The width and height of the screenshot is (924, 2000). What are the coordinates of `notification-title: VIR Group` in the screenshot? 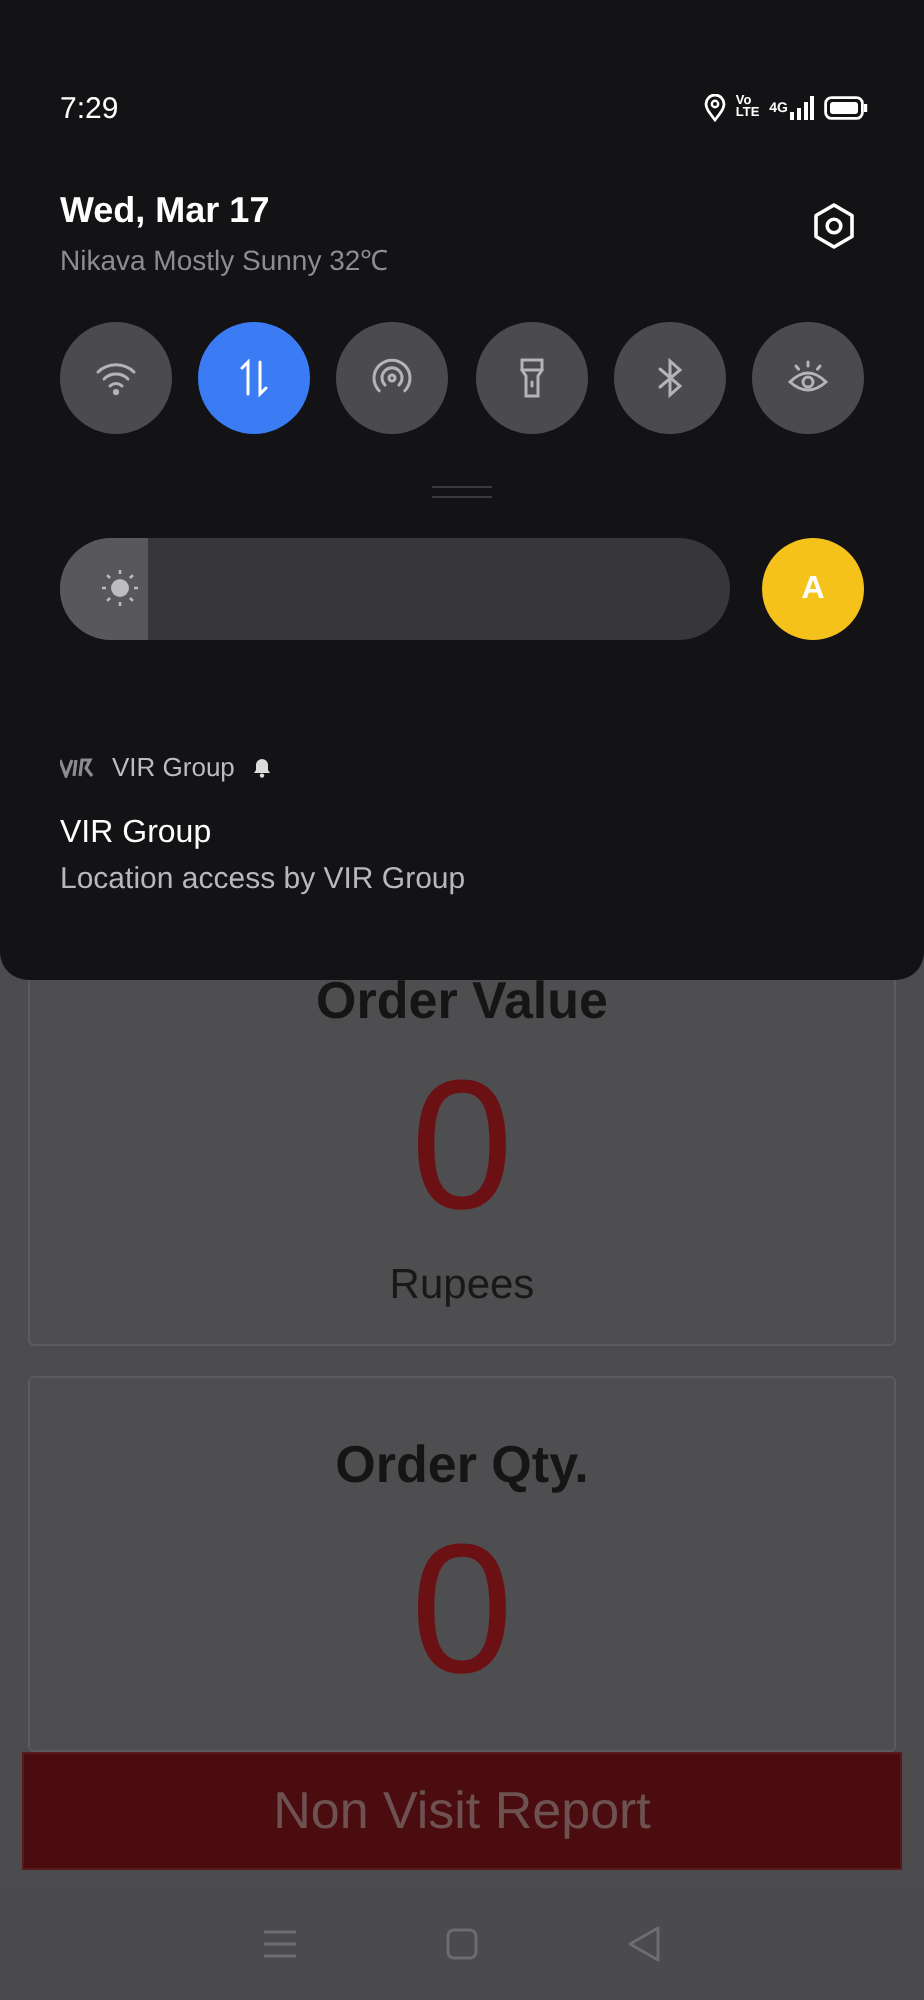 It's located at (137, 834).